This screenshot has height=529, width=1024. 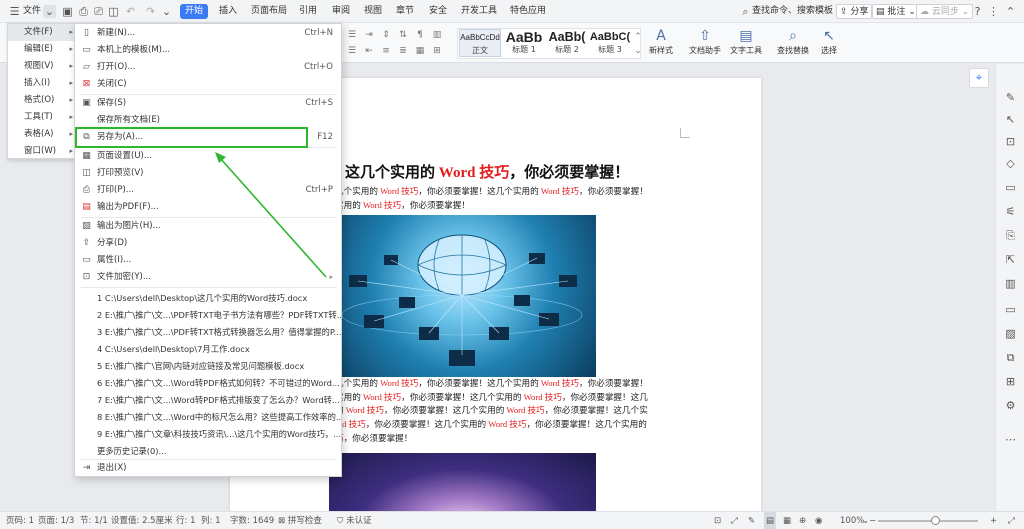 I want to click on more-dots-icon: ⋯, so click(x=1010, y=439).